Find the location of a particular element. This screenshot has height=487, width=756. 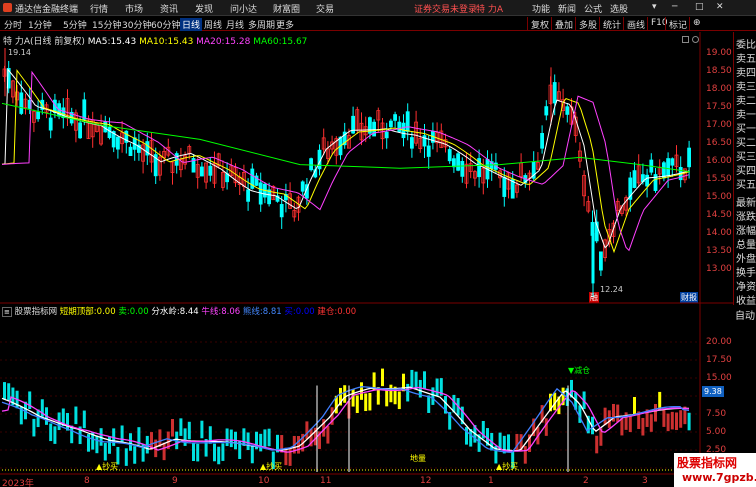

price-tick: 15.00 is located at coordinates (719, 197).